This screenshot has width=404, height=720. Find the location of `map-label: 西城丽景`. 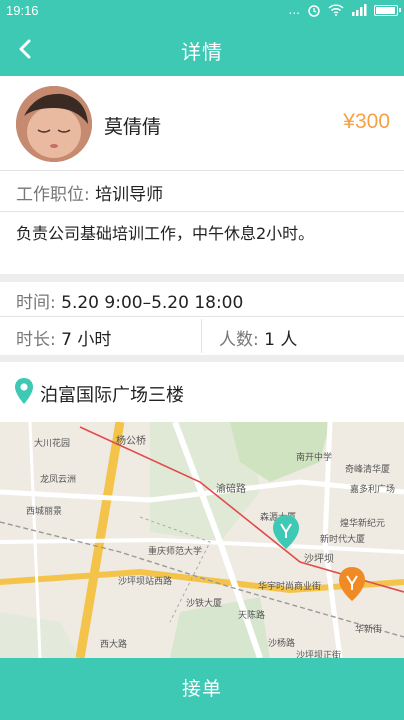

map-label: 西城丽景 is located at coordinates (44, 512).